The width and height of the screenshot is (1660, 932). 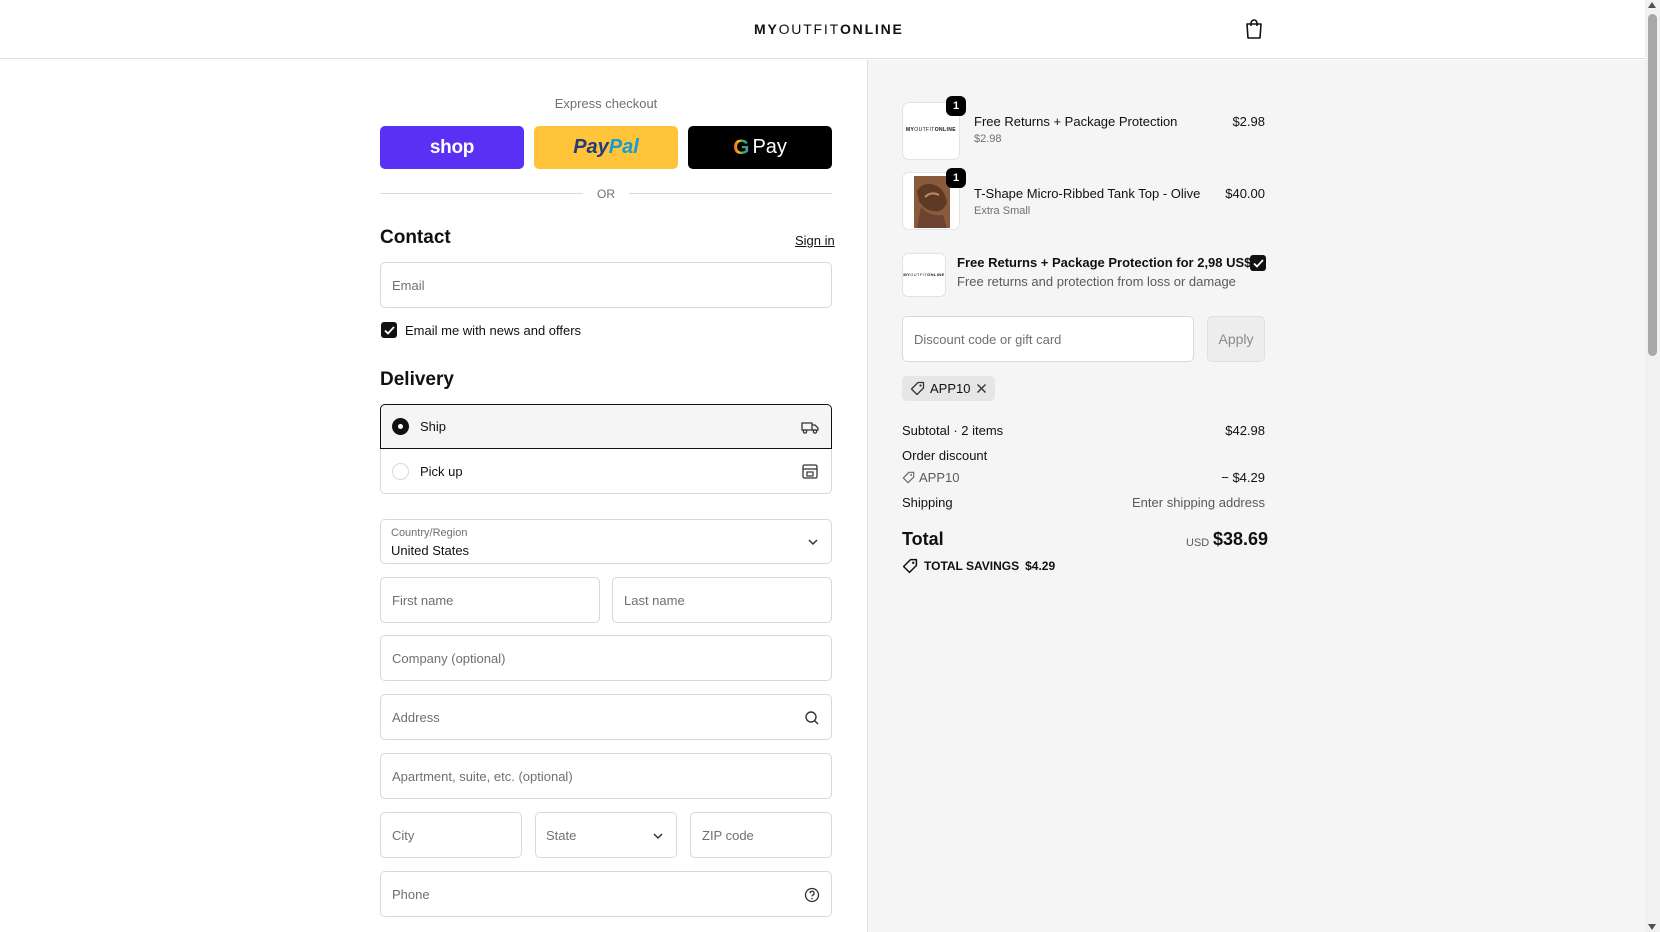 I want to click on discount-value: − $4.29, so click(x=1243, y=477).